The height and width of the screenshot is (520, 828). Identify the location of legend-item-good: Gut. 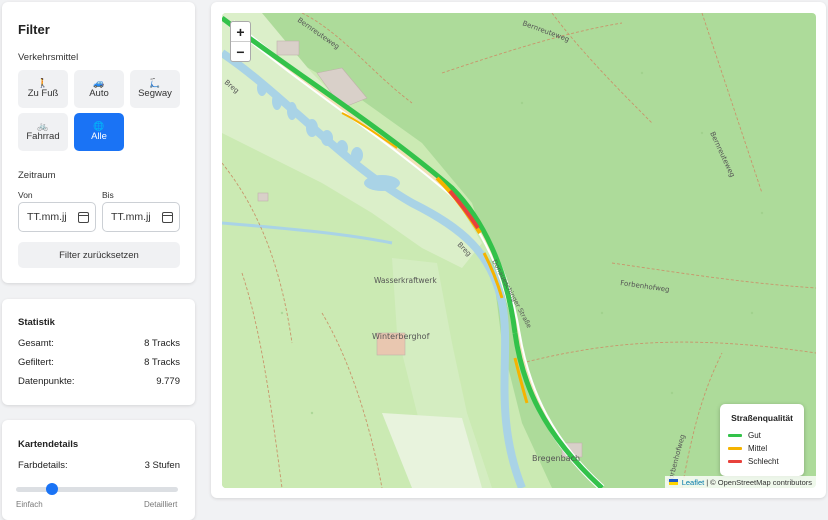
(762, 435).